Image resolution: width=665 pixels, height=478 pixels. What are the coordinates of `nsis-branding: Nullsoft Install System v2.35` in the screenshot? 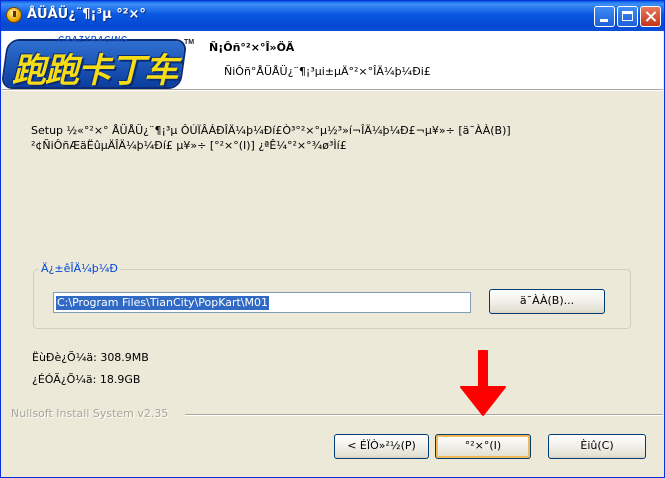 It's located at (90, 413).